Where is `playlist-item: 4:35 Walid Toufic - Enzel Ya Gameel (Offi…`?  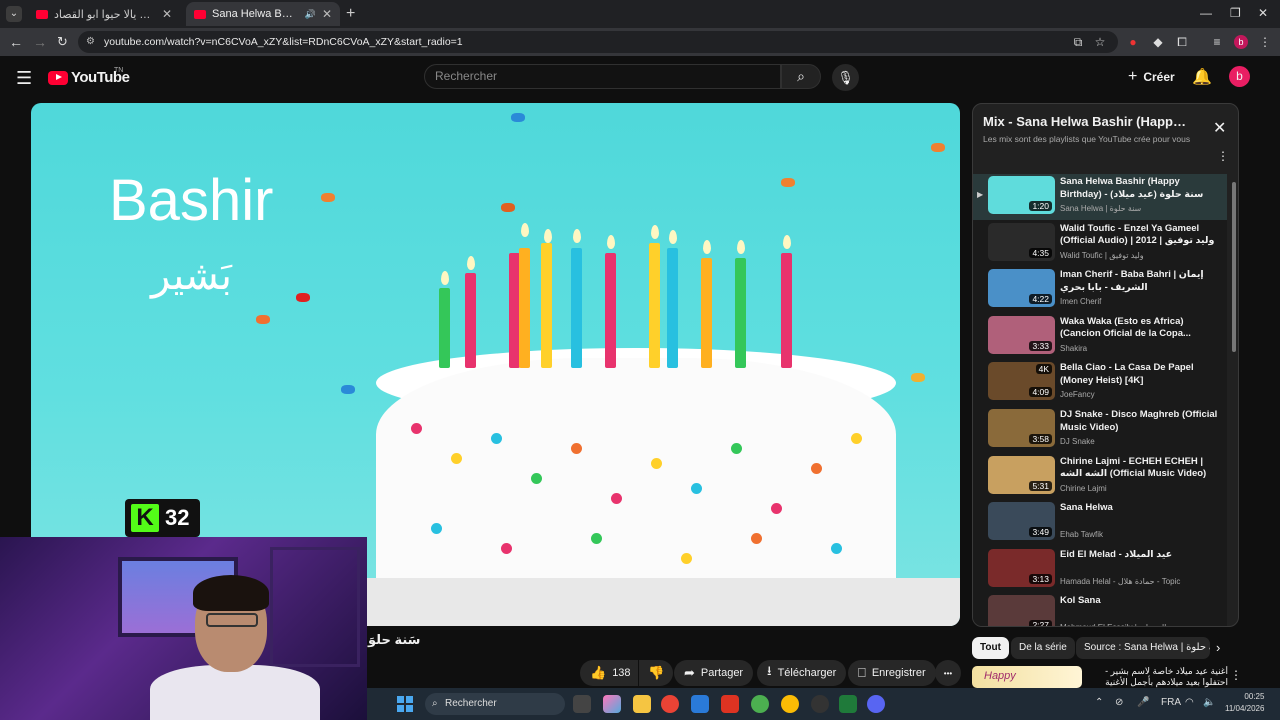
playlist-item: 4:35 Walid Toufic - Enzel Ya Gameel (Offi… is located at coordinates (1100, 244).